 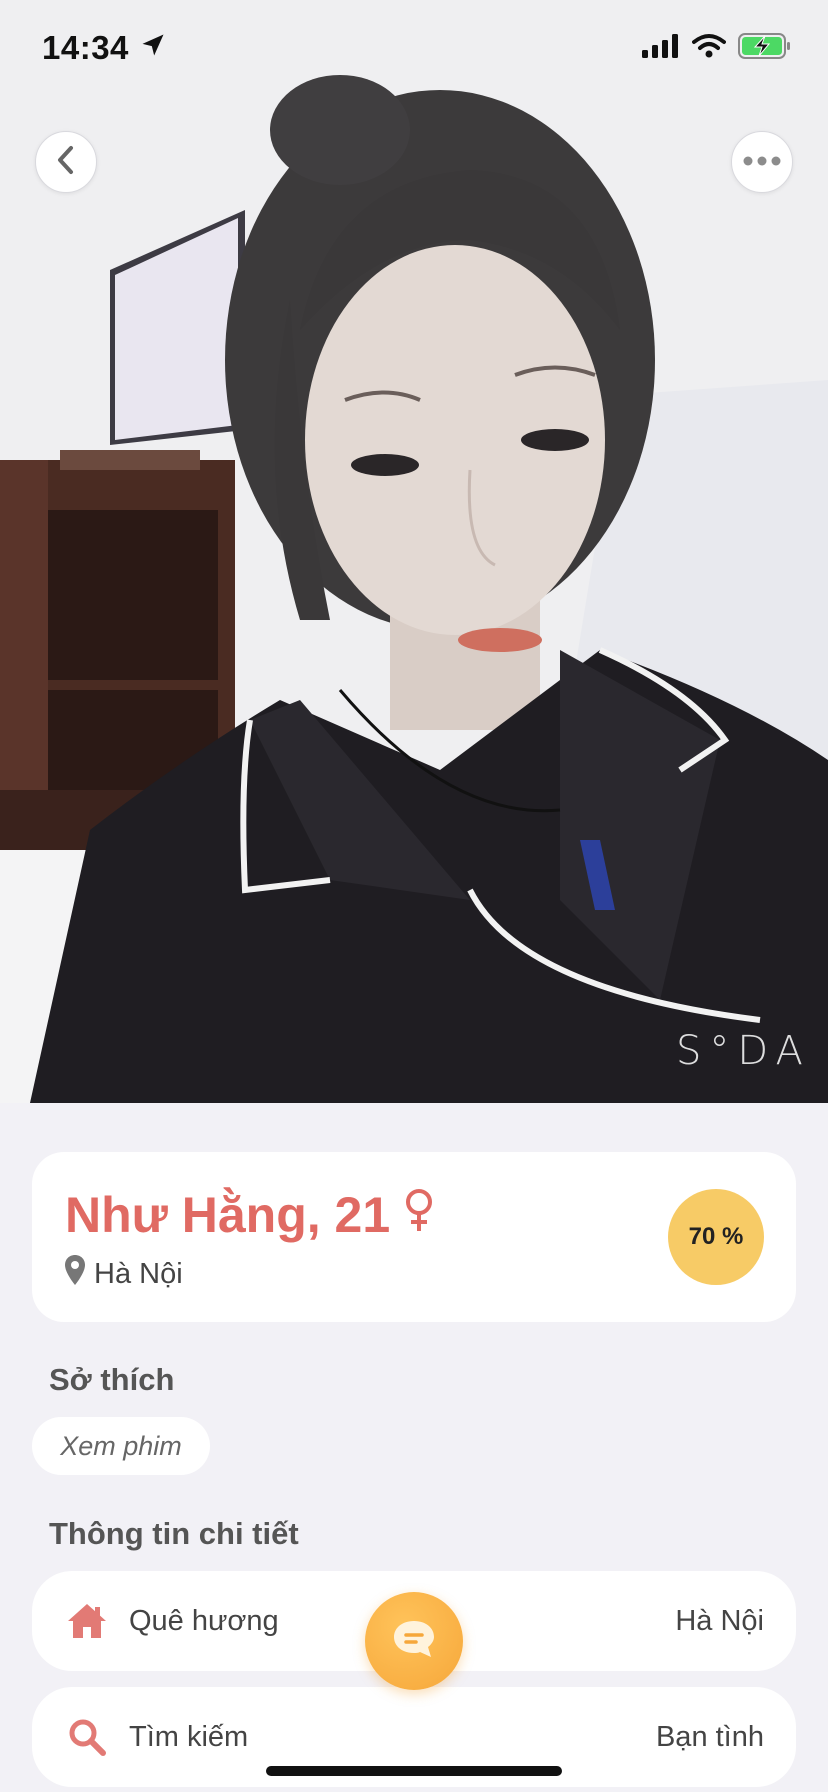 I want to click on cellular-signal-icon, so click(x=661, y=48).